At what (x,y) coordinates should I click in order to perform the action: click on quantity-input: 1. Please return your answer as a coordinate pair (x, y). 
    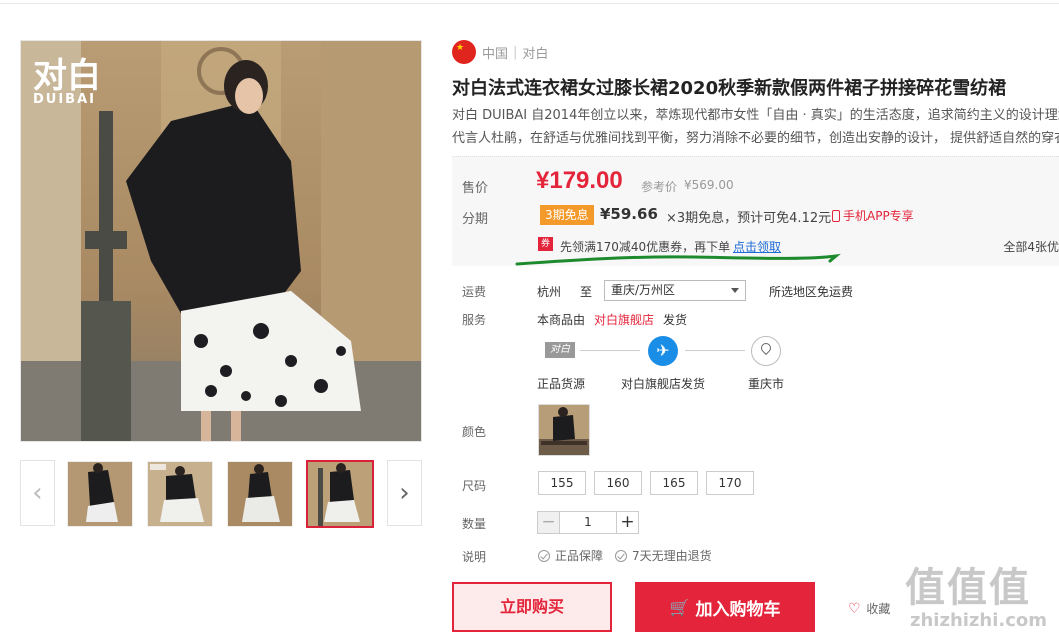
    Looking at the image, I should click on (588, 522).